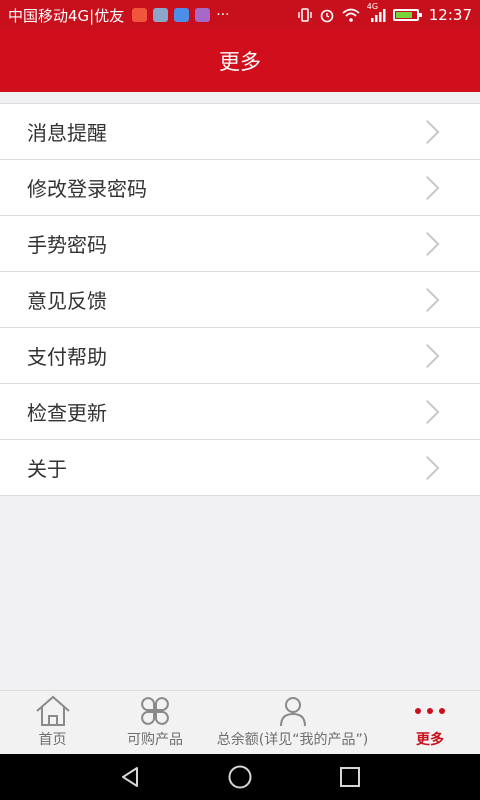 This screenshot has width=480, height=800. I want to click on app-notification-icon, so click(140, 15).